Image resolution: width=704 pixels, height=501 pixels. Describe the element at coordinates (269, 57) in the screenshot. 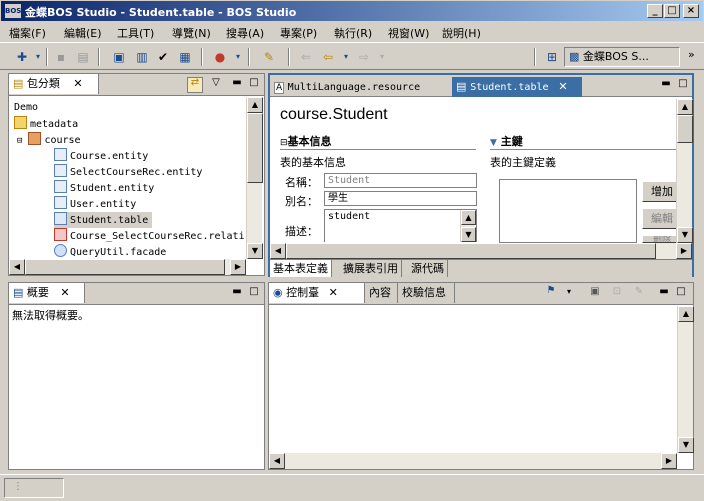

I see `pencil-icon: ✎` at that location.